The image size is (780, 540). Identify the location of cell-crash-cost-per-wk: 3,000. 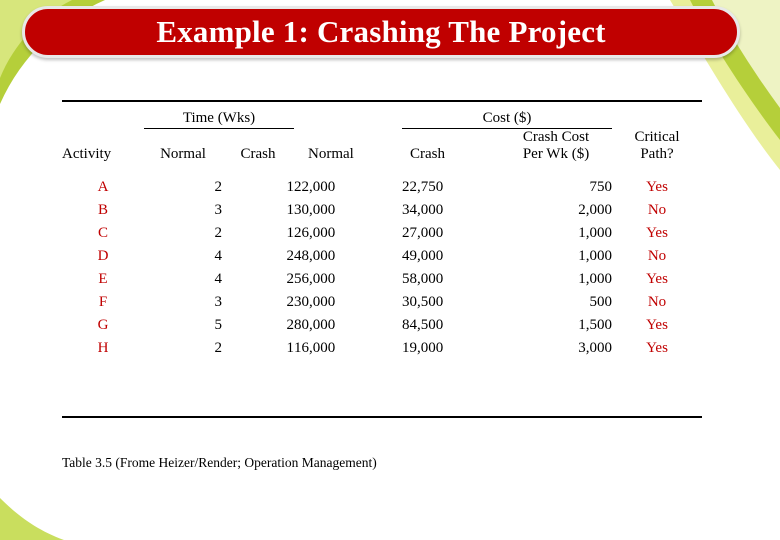
(595, 348).